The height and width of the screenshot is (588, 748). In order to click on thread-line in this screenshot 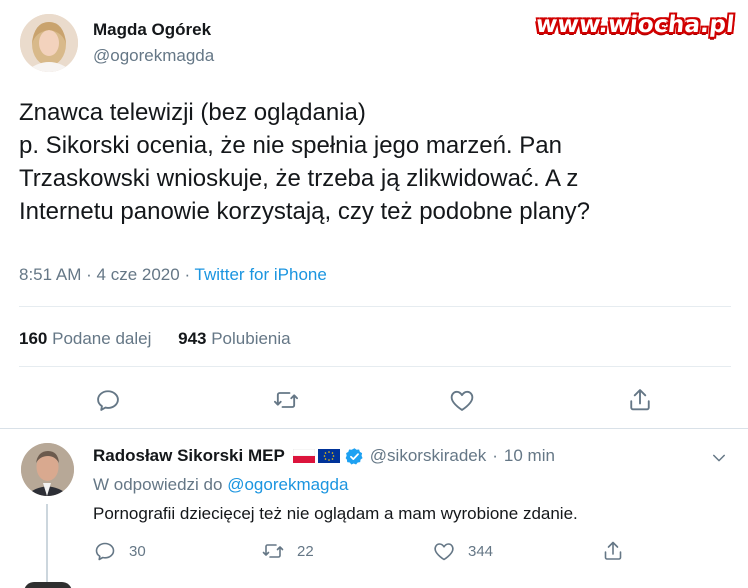, I will do `click(47, 546)`.